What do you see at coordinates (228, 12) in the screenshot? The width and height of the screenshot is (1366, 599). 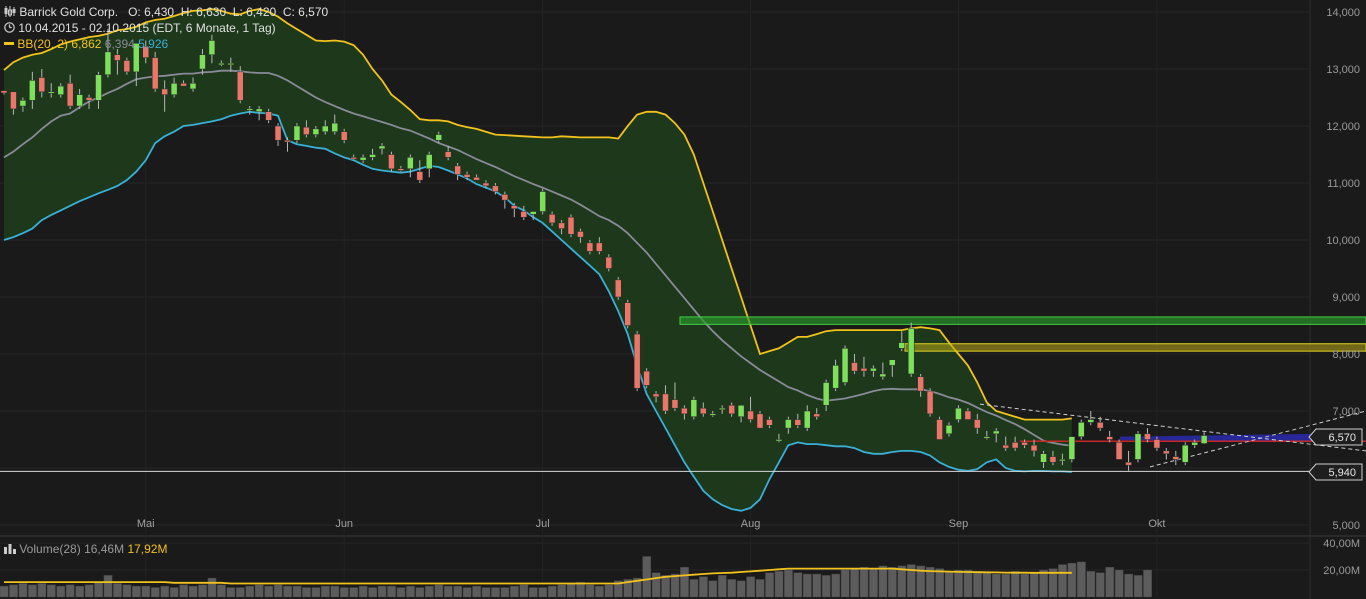 I see `ohlc-values: O: 6,430 H: 6,630 L: 6,420 C: 6,570` at bounding box center [228, 12].